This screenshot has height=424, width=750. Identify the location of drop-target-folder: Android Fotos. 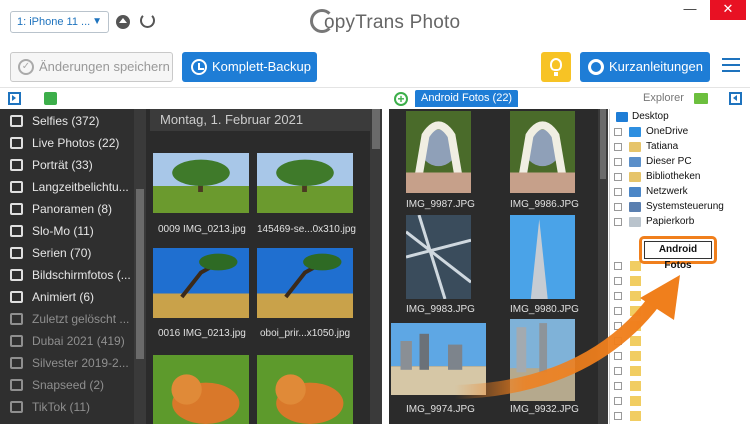
(678, 256).